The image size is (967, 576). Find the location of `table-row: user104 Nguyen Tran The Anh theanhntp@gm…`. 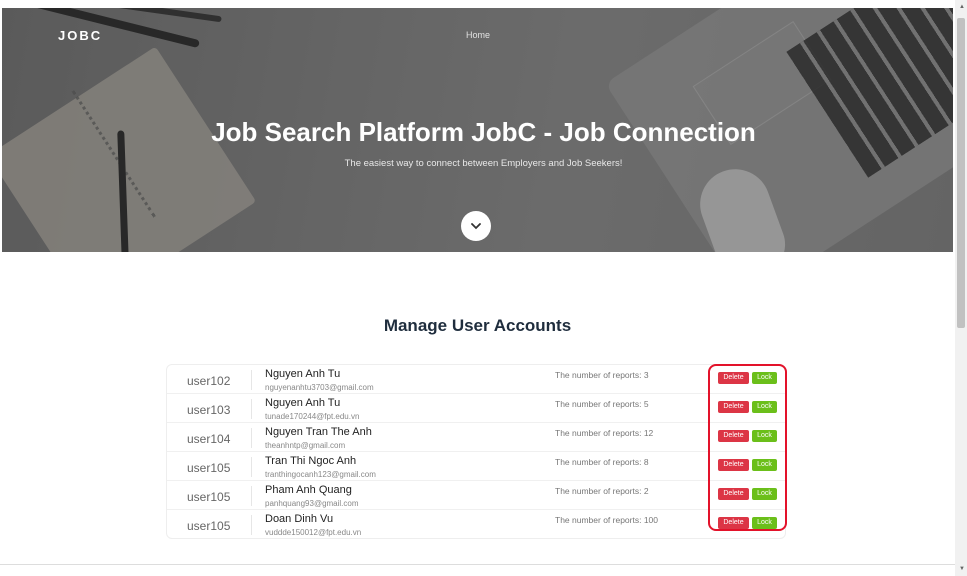

table-row: user104 Nguyen Tran The Anh theanhntp@gm… is located at coordinates (477, 437).